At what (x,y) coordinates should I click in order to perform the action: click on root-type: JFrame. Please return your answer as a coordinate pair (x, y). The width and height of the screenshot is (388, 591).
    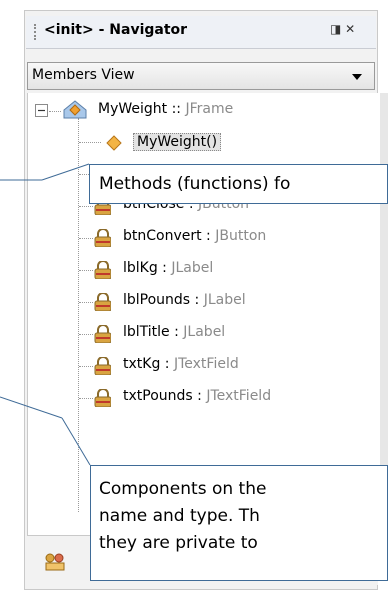
    Looking at the image, I should click on (209, 109).